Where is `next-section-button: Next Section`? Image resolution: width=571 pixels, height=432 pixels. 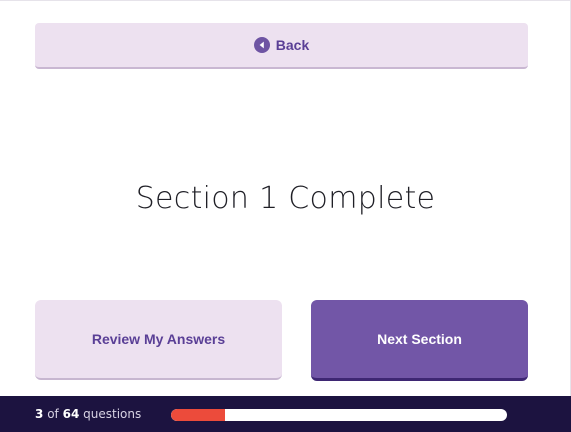 next-section-button: Next Section is located at coordinates (419, 340).